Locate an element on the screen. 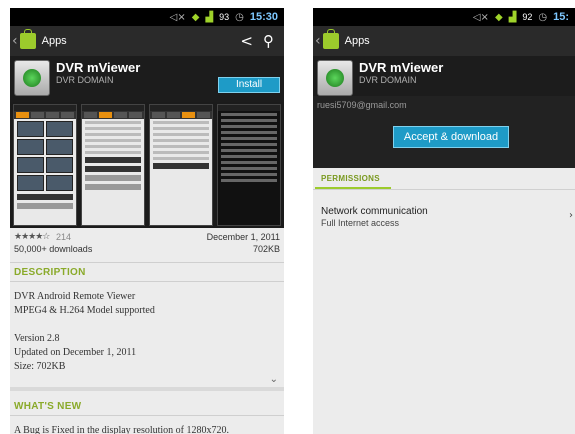  status-clock: 15:30 is located at coordinates (263, 17).